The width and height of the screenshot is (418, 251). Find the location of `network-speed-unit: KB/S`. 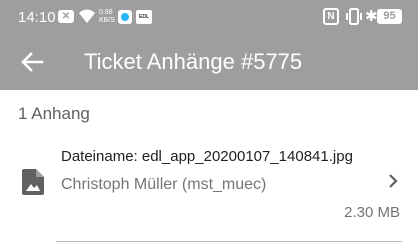

network-speed-unit: KB/S is located at coordinates (107, 20).